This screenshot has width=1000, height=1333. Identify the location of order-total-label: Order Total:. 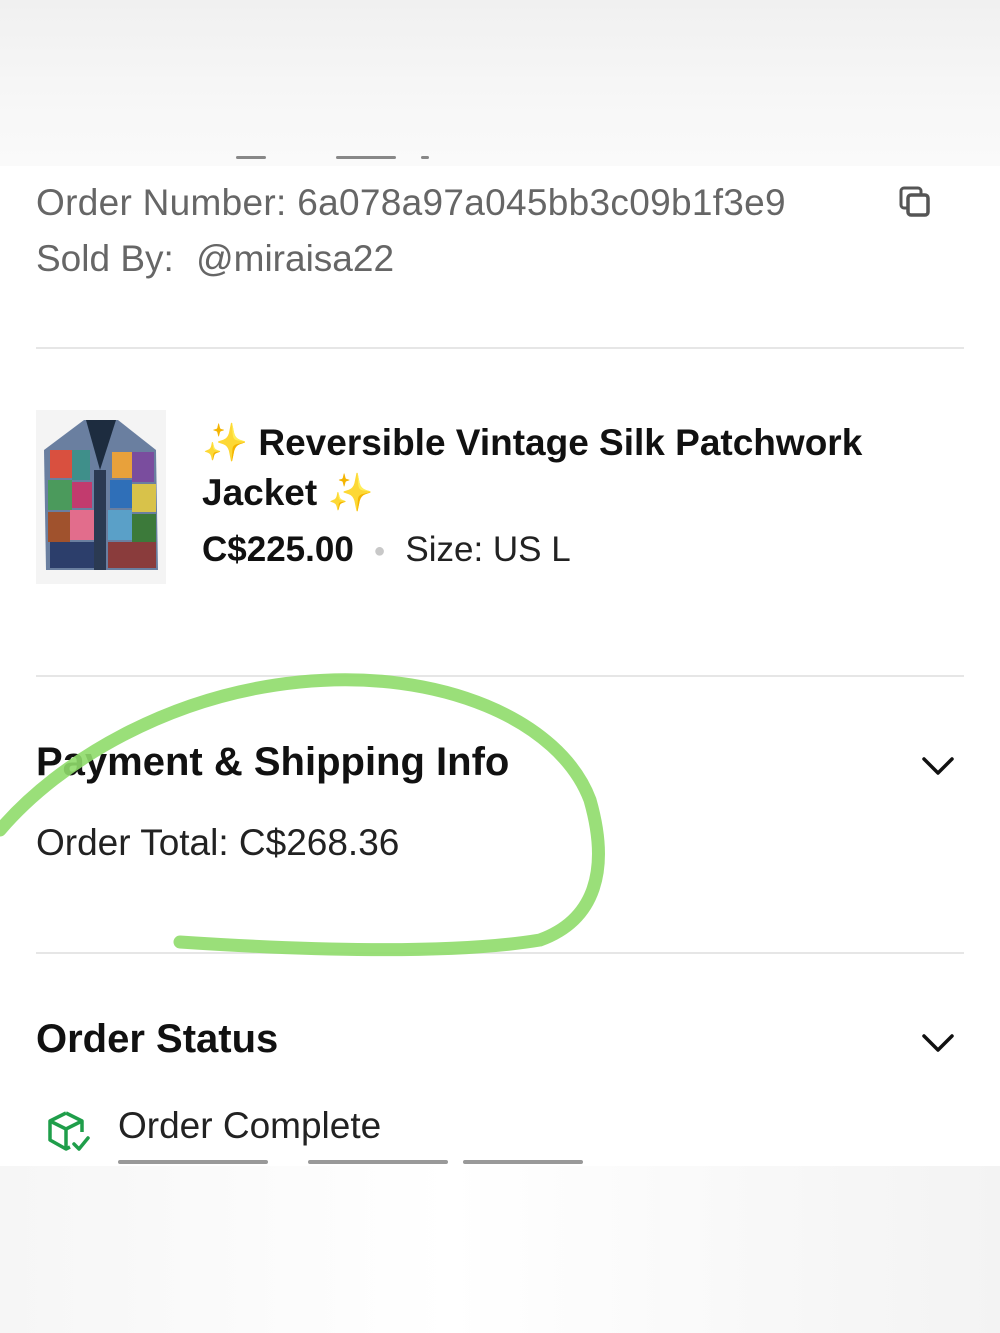
(132, 842).